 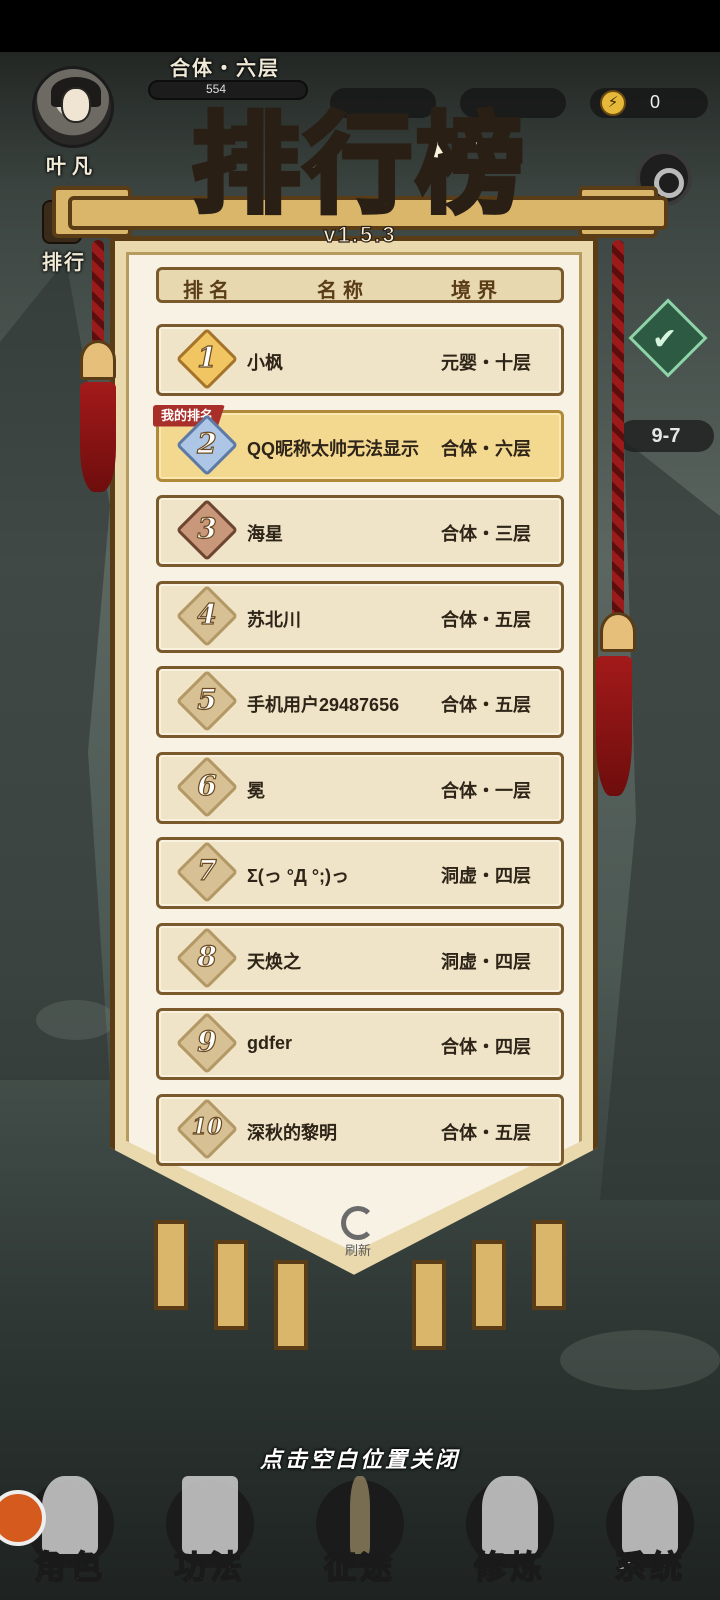 What do you see at coordinates (256, 790) in the screenshot?
I see `player-name-cell: 冕` at bounding box center [256, 790].